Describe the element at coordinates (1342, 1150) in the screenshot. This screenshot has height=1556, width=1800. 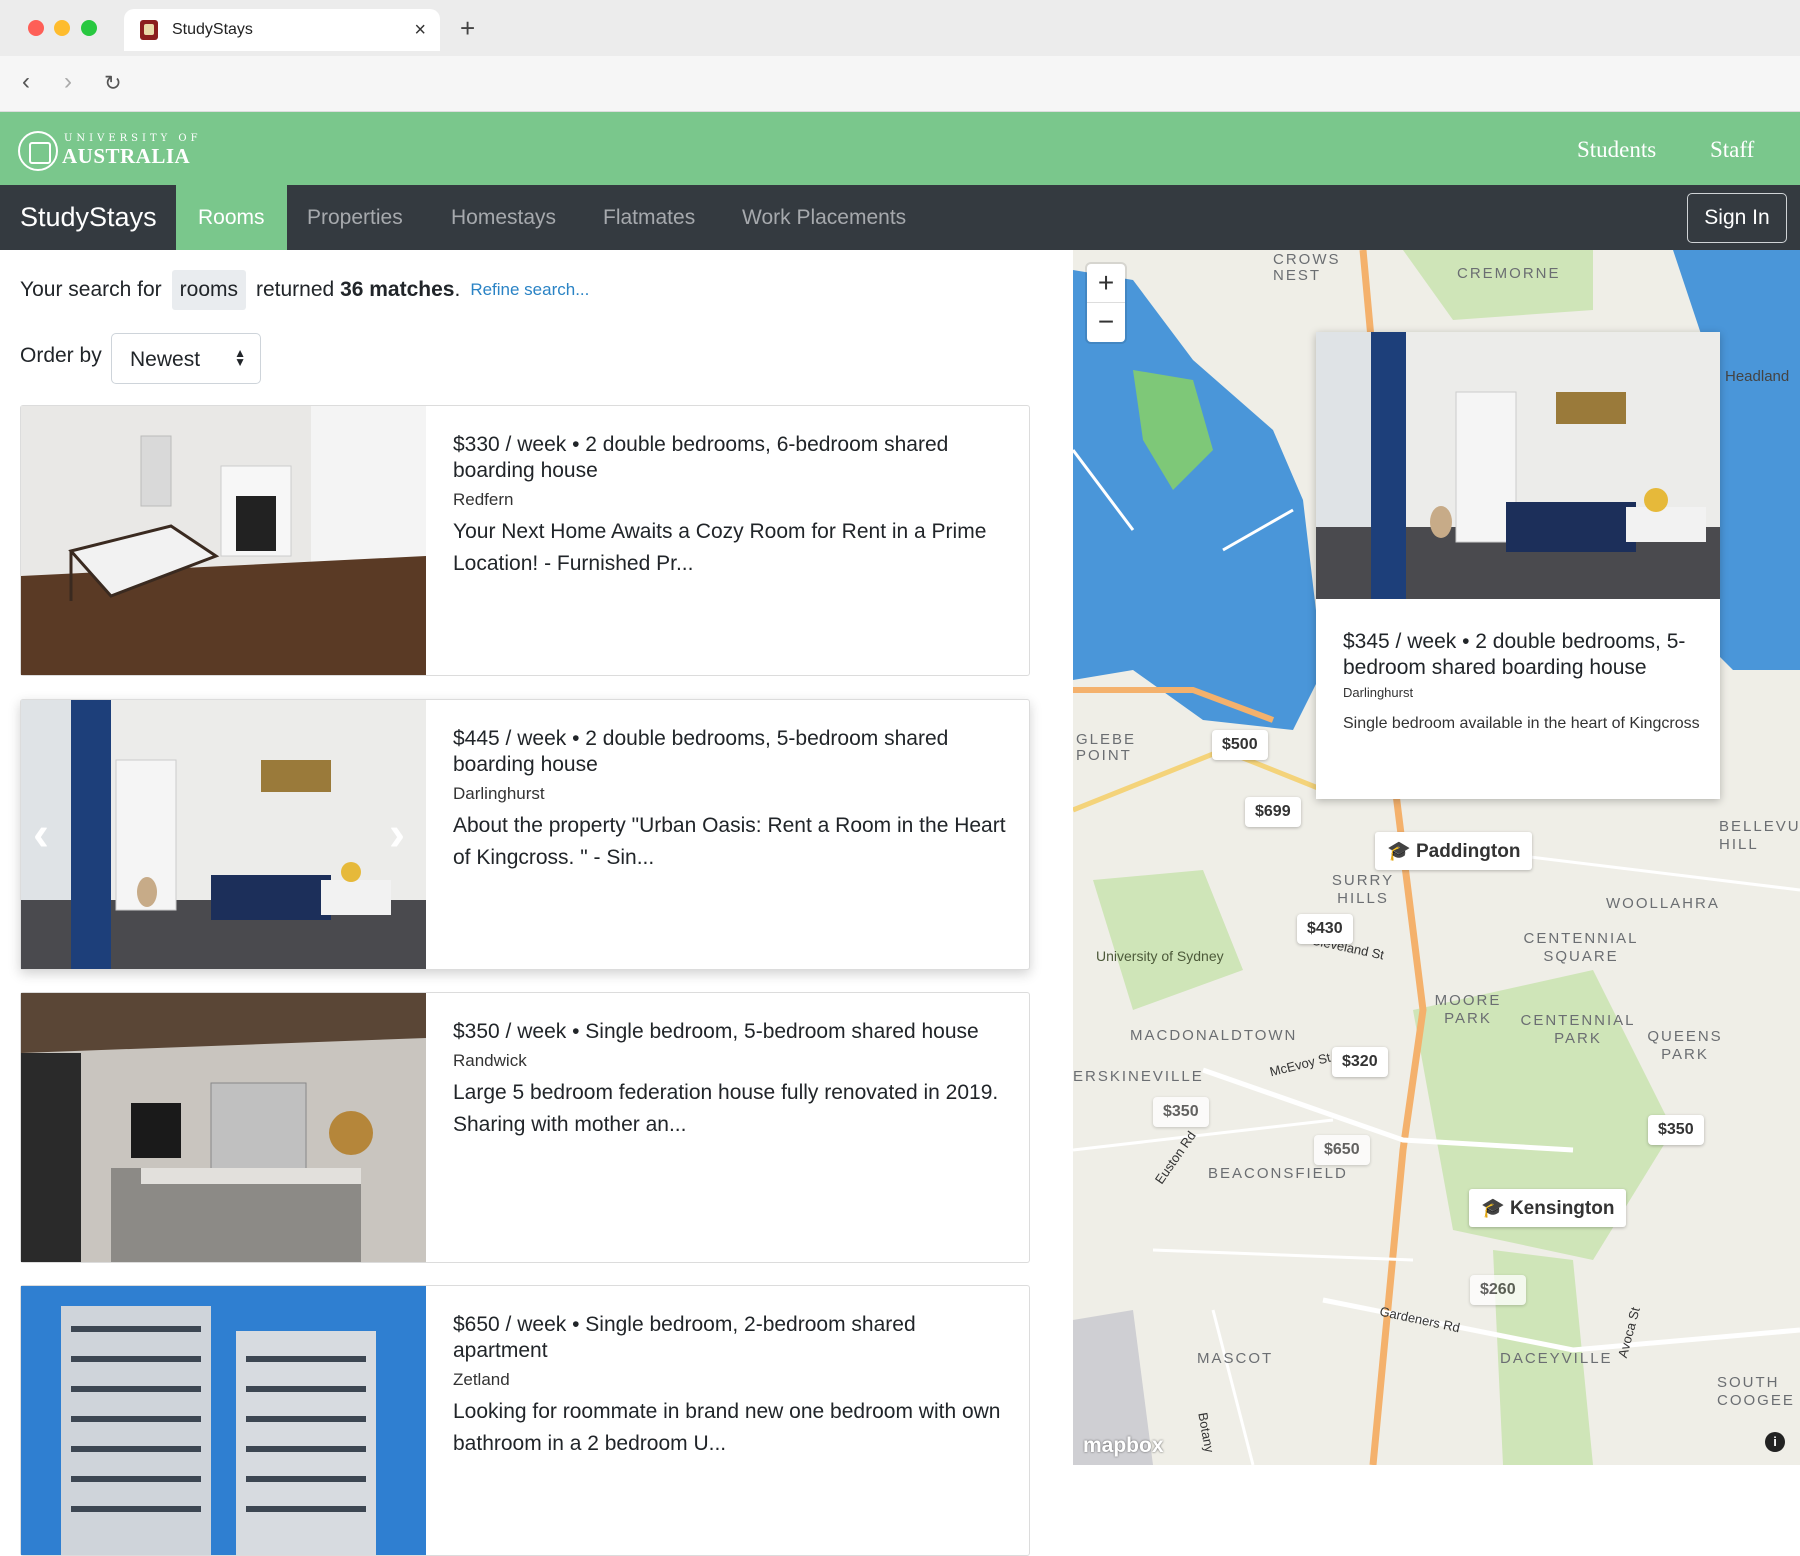
I see `price-pin: $650` at that location.